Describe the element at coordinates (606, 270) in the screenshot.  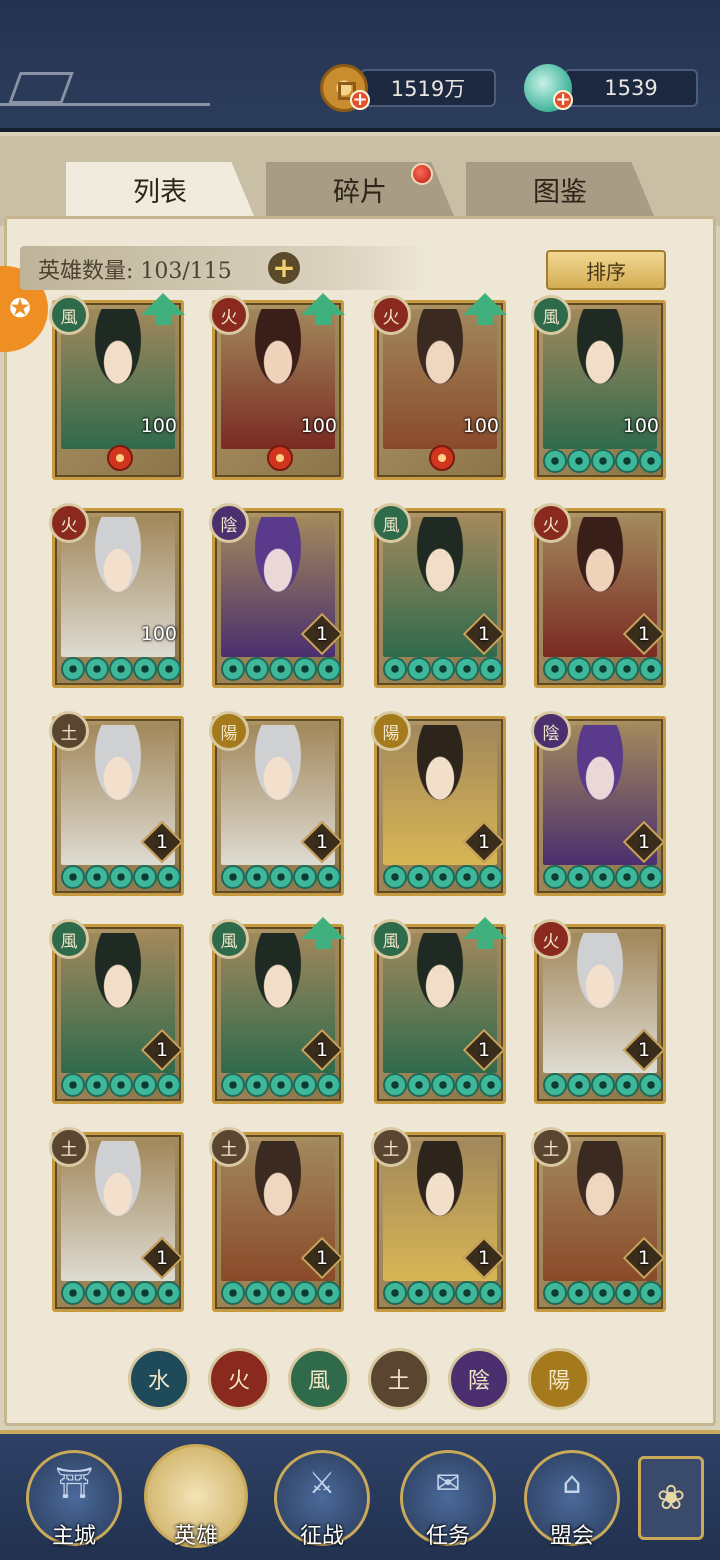
I see `sort-button: 排序` at that location.